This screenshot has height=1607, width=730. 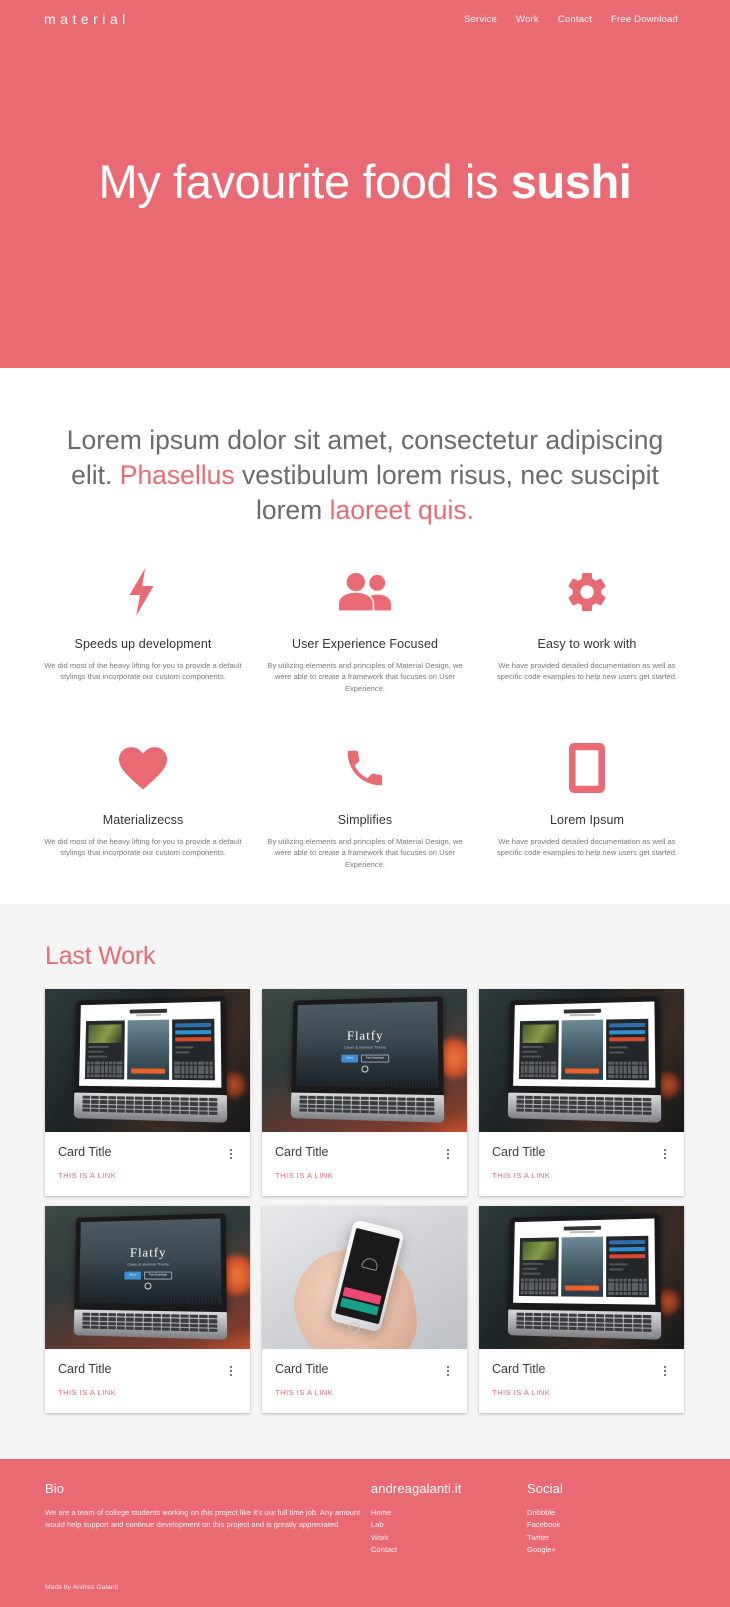 I want to click on phone-call-icon, so click(x=365, y=768).